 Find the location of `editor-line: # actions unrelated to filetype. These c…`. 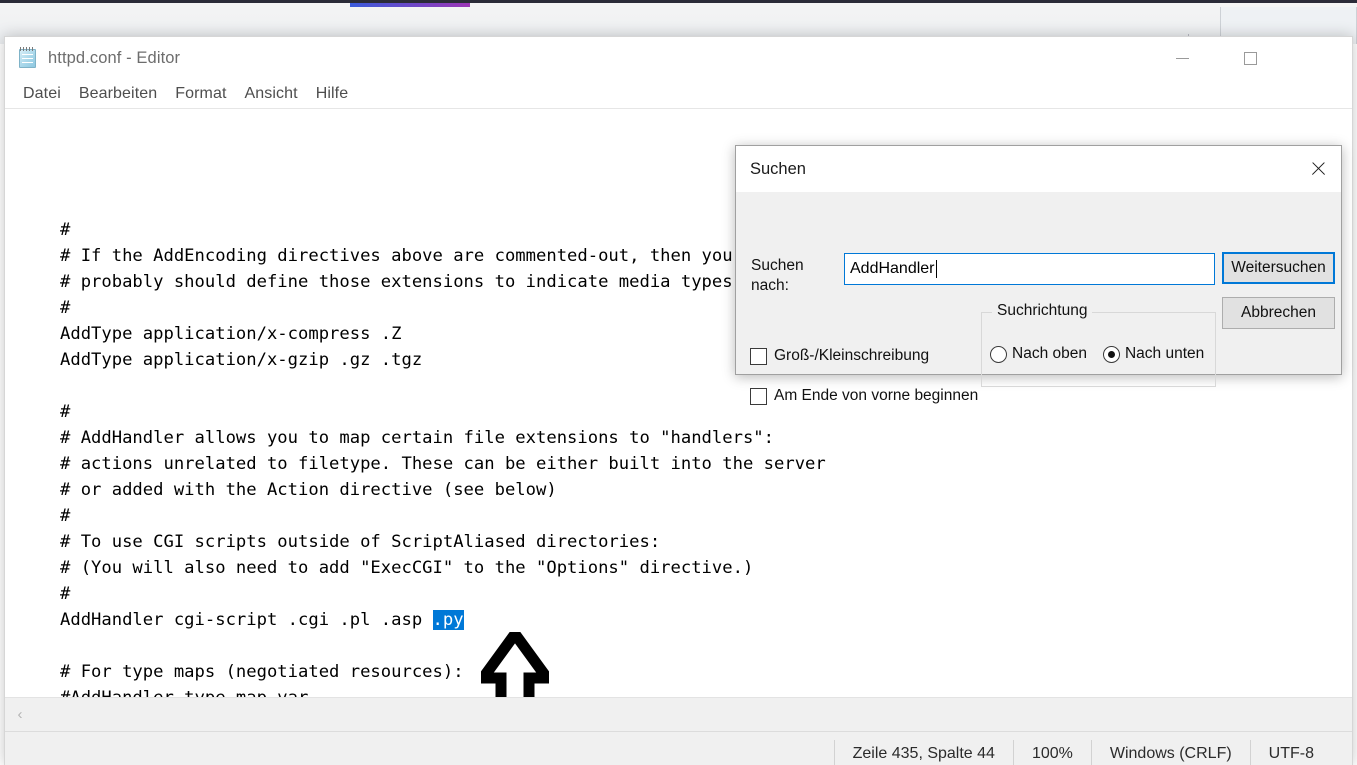

editor-line: # actions unrelated to filetype. These c… is located at coordinates (443, 464).